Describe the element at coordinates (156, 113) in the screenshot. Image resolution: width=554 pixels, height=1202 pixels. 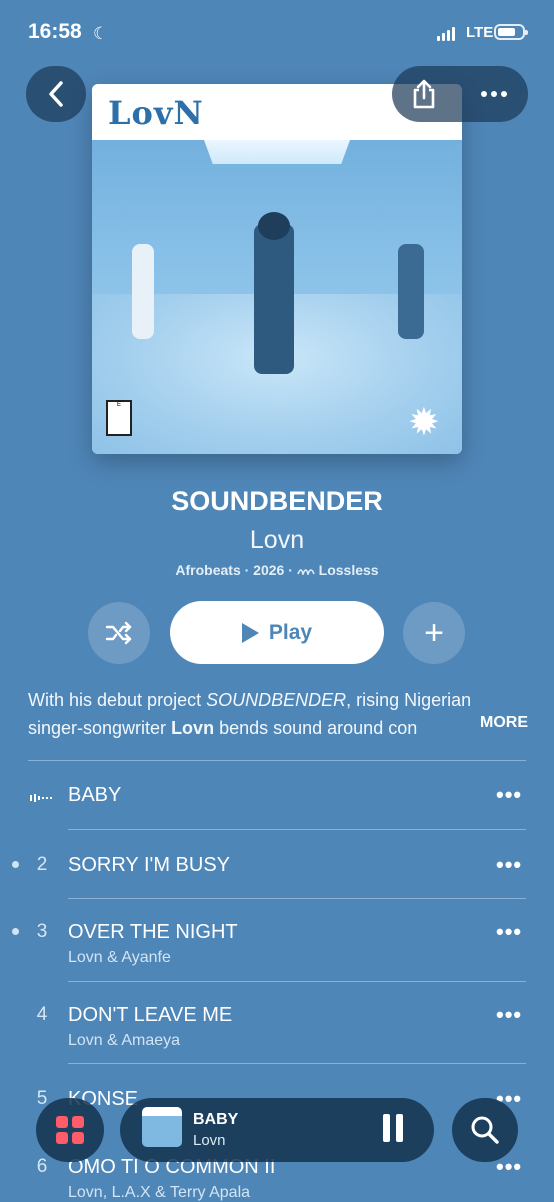
I see `artwork-logo: LovN` at that location.